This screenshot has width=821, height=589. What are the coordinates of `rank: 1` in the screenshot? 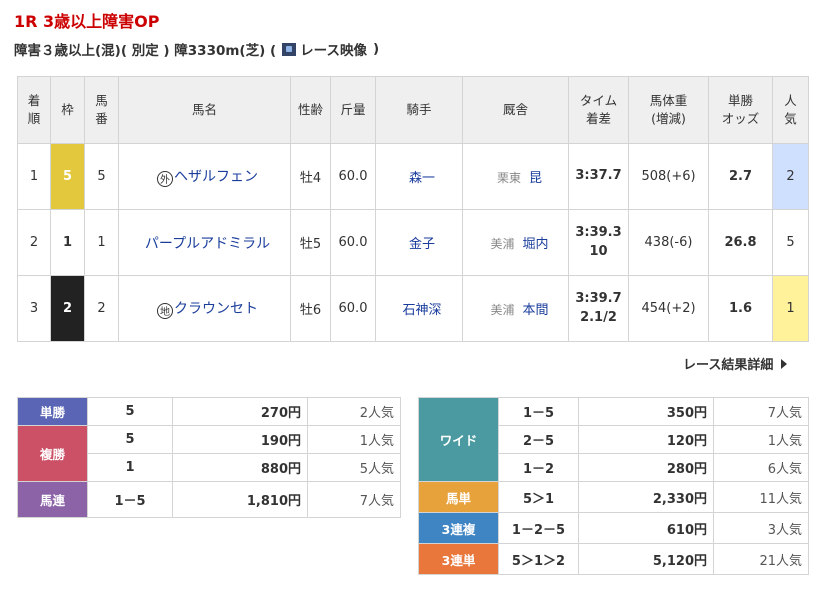 It's located at (34, 176).